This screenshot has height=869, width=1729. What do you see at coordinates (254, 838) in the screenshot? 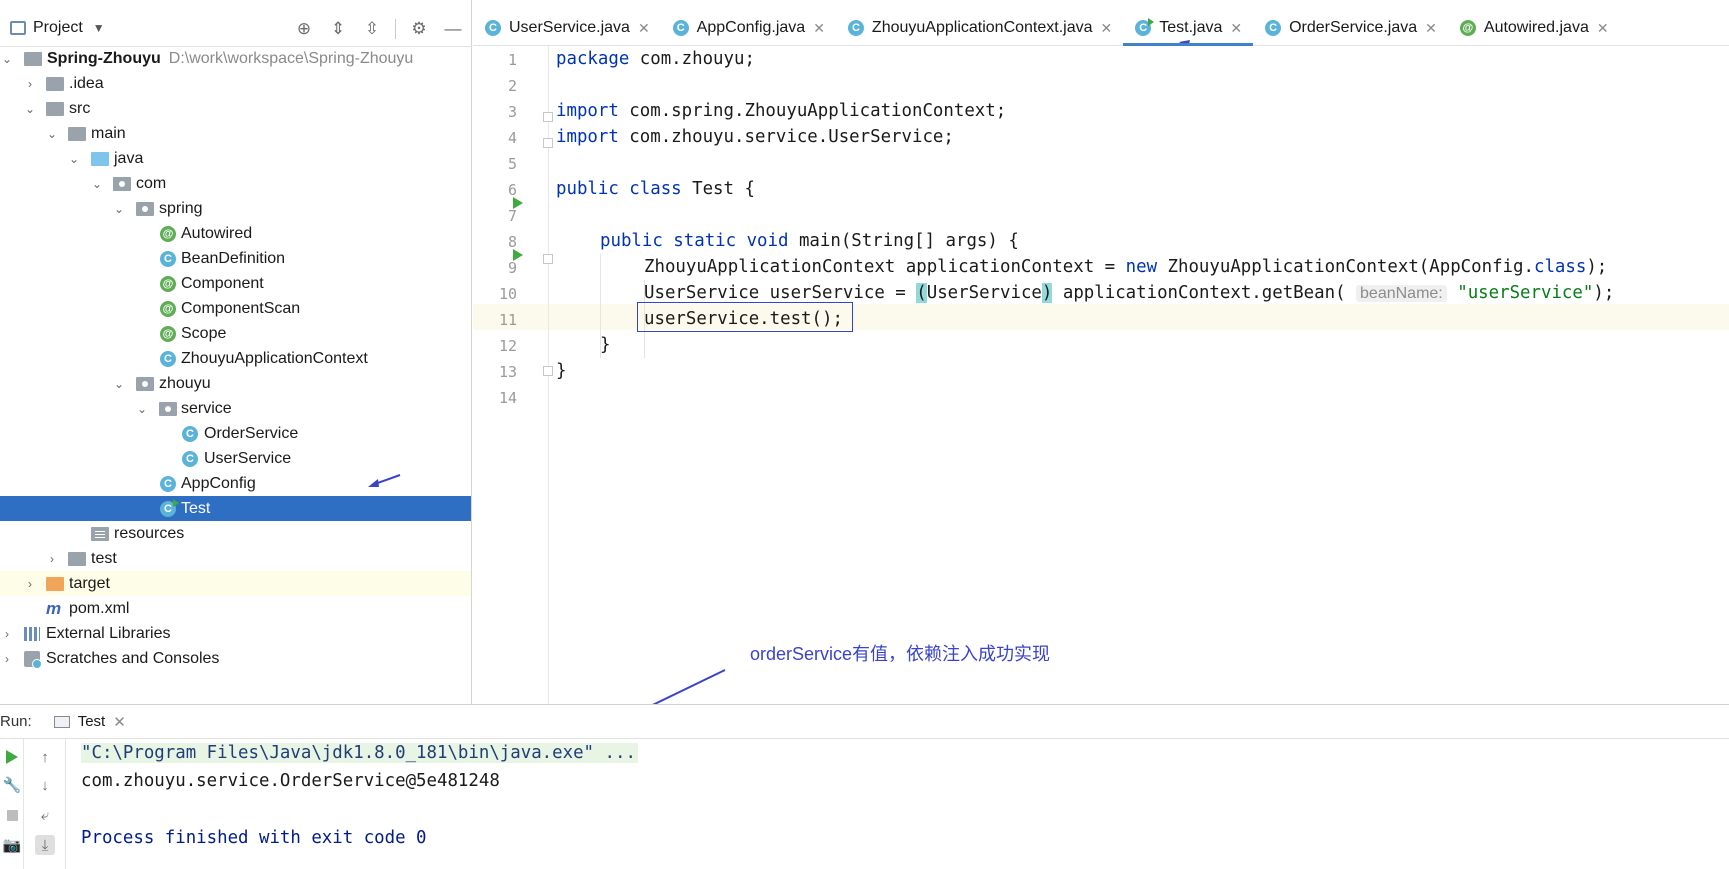
I see `console-line-exit: Process finished with exit code 0` at bounding box center [254, 838].